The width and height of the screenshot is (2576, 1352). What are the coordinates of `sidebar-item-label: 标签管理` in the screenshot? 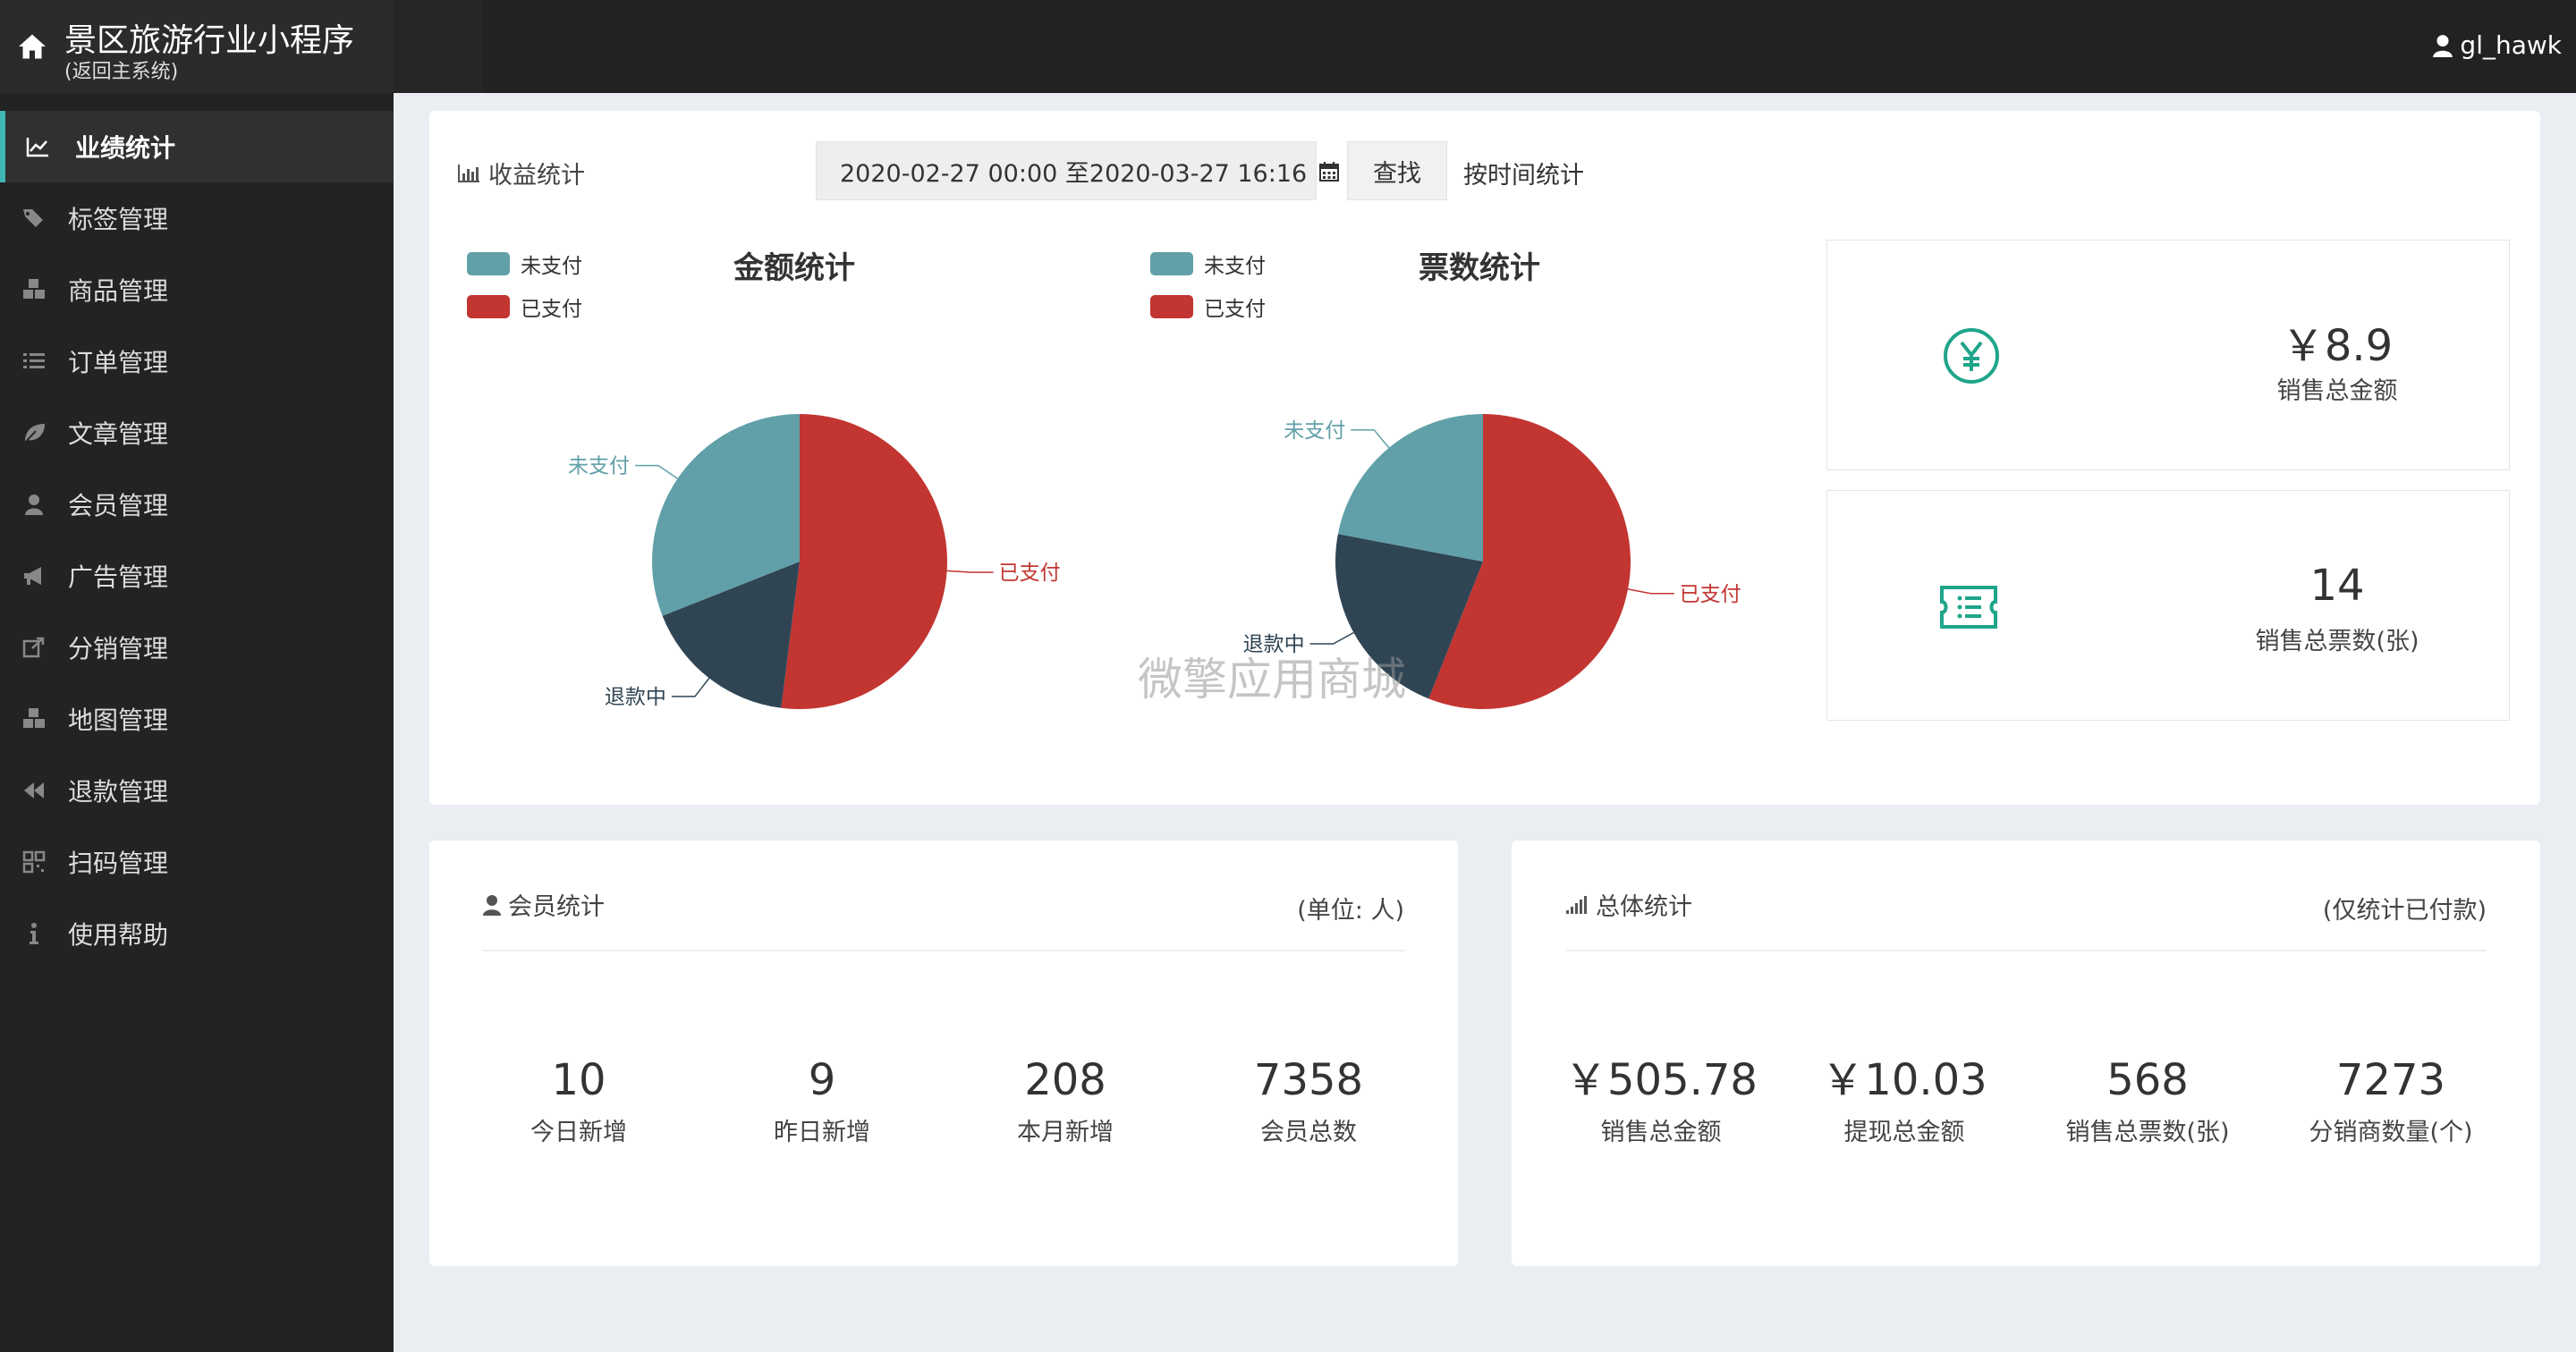 It's located at (118, 219).